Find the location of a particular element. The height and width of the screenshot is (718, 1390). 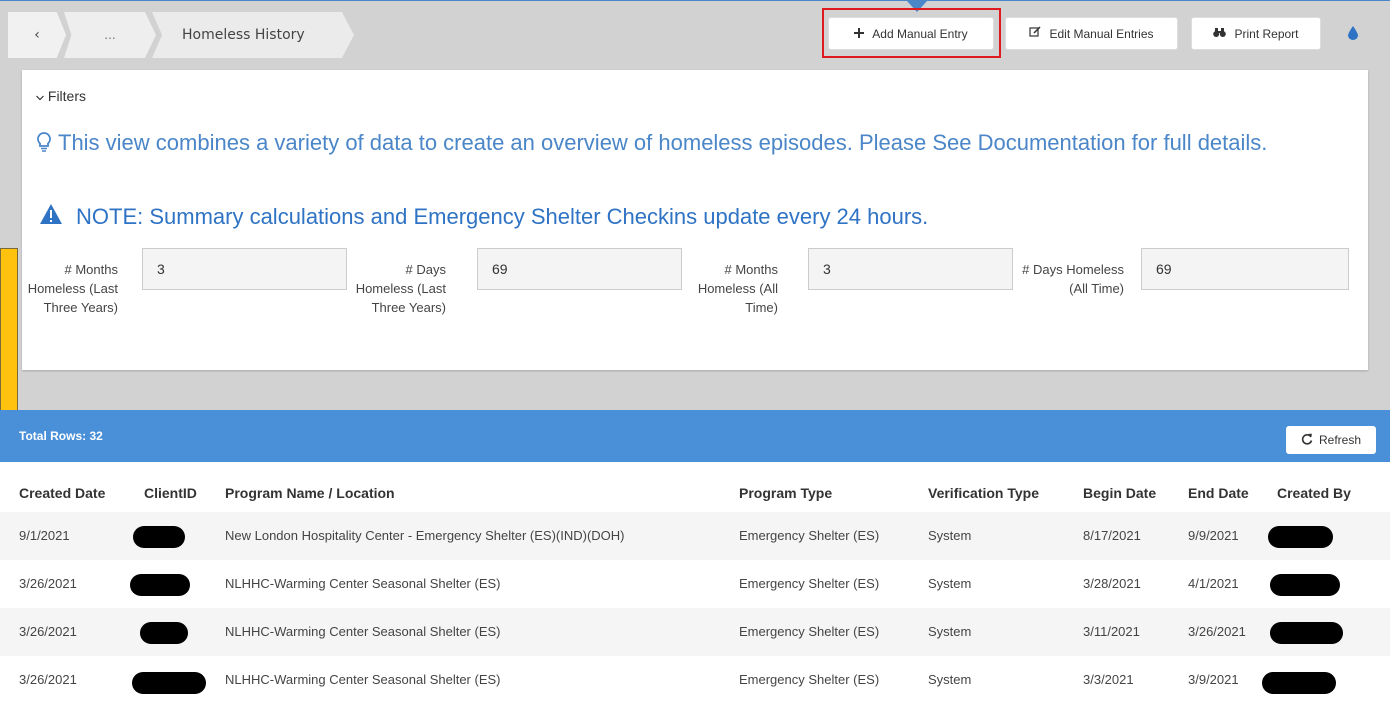

stat-label: # Months Homeless (Last Three Years) is located at coordinates (72, 288).